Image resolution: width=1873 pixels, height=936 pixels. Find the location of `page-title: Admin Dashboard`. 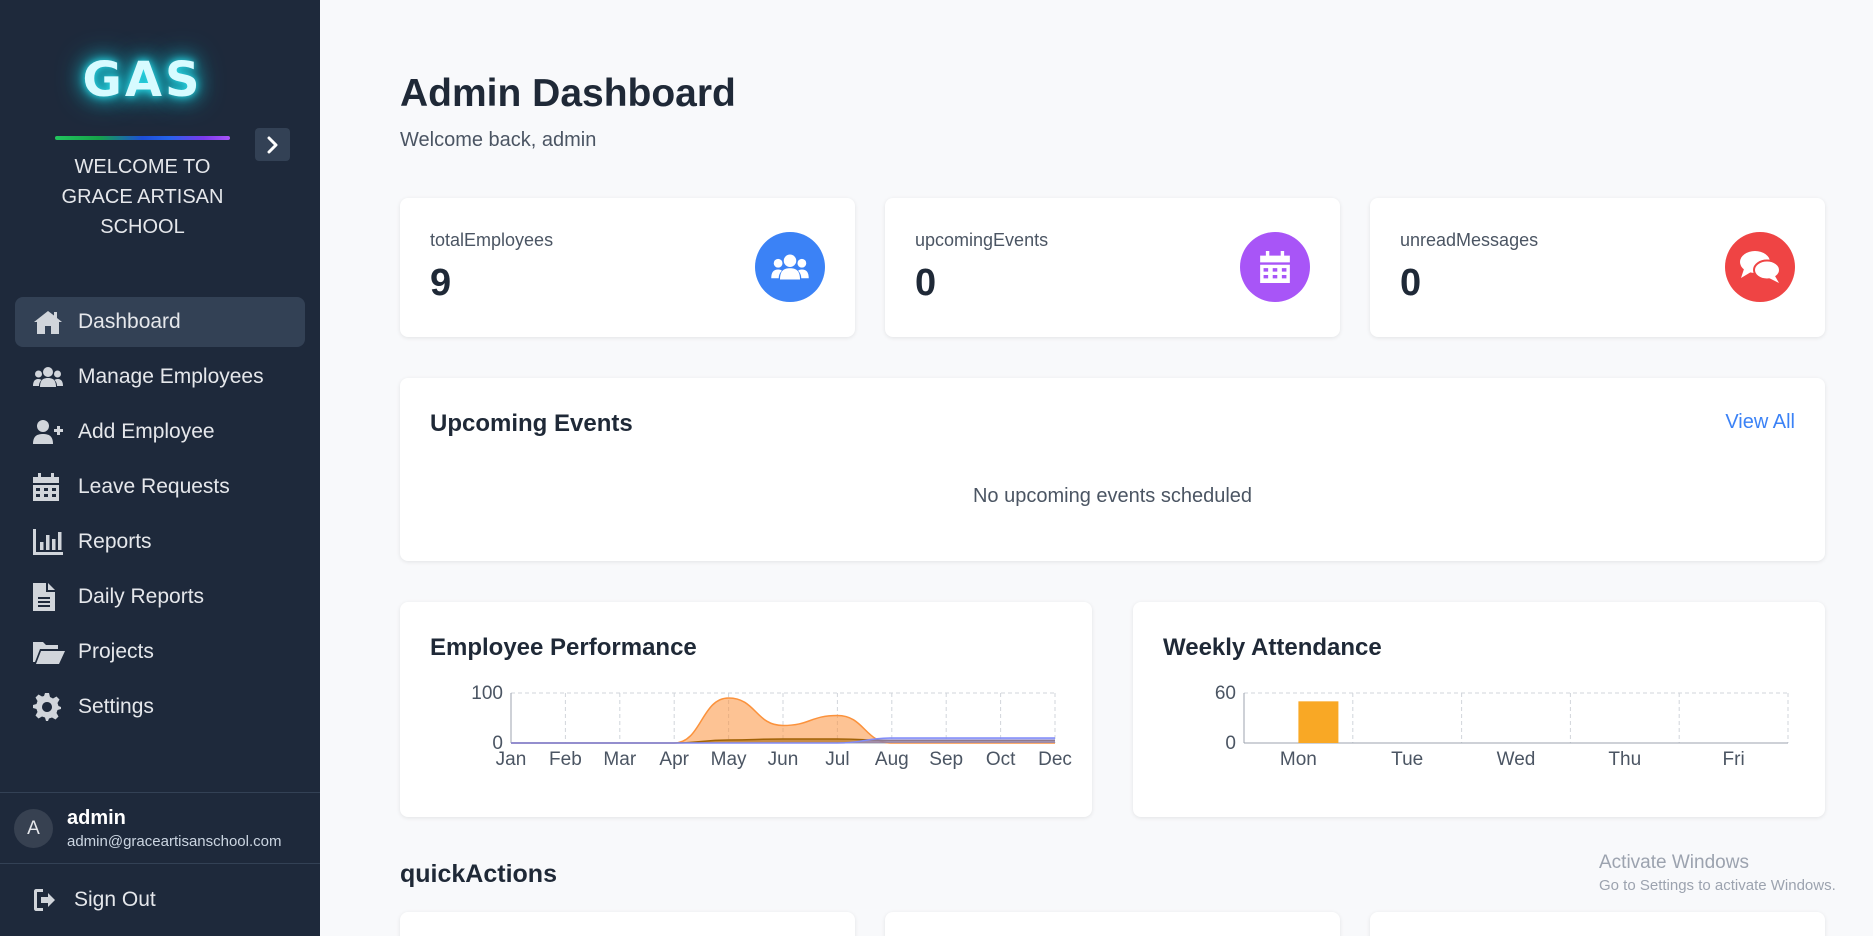

page-title: Admin Dashboard is located at coordinates (568, 93).